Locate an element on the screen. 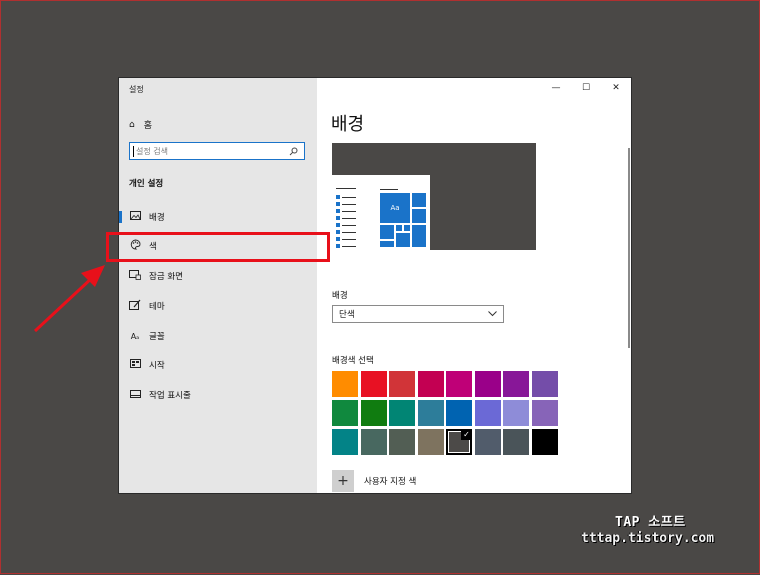 The width and height of the screenshot is (760, 575). background-type-dropdown: 단색 is located at coordinates (418, 314).